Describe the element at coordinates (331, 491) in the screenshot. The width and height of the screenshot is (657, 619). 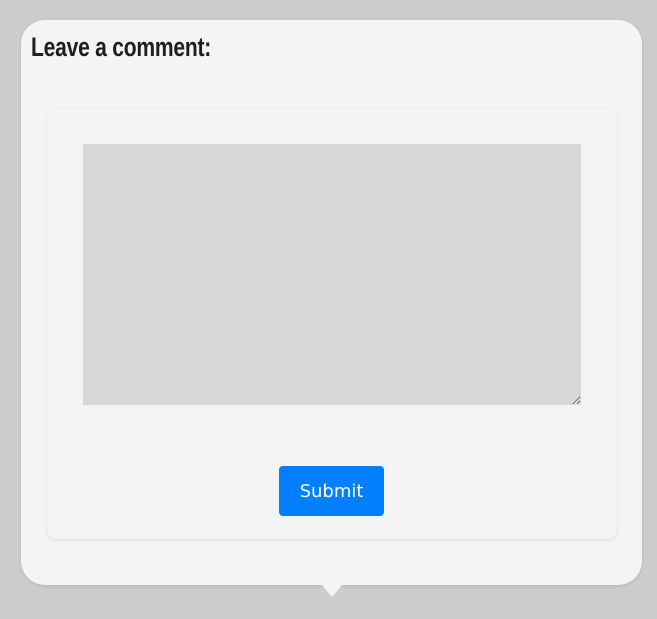
I see `submit-button: Submit` at that location.